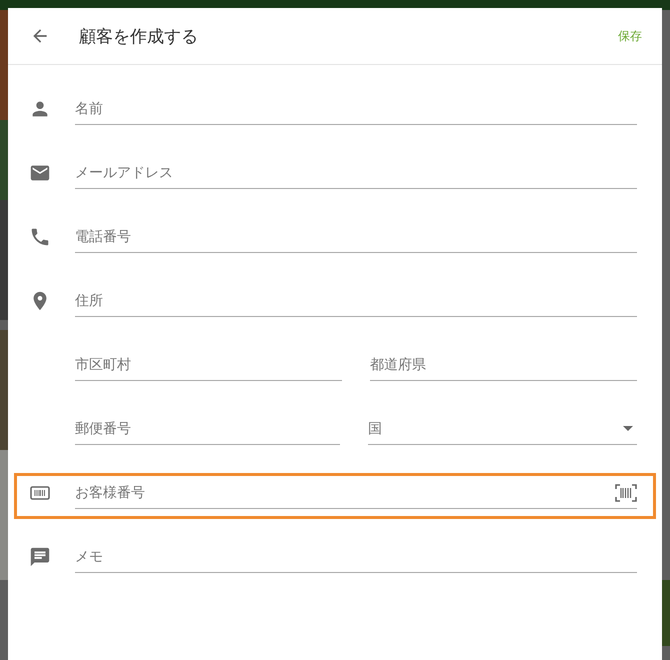  I want to click on dialog-title: 顧客を作成する, so click(139, 37).